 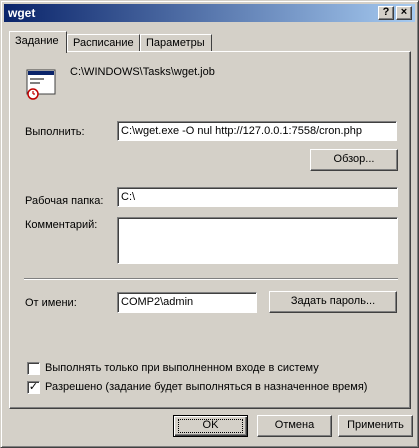 I want to click on runas-label: От имени:, so click(x=51, y=303).